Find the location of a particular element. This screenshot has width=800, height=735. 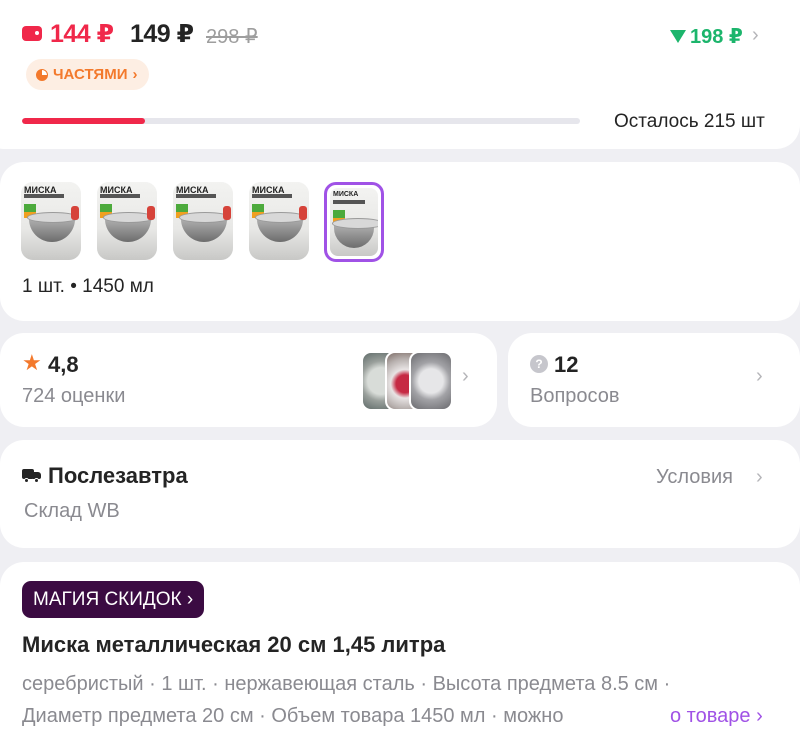

rating-count: 724 оценки is located at coordinates (74, 396).